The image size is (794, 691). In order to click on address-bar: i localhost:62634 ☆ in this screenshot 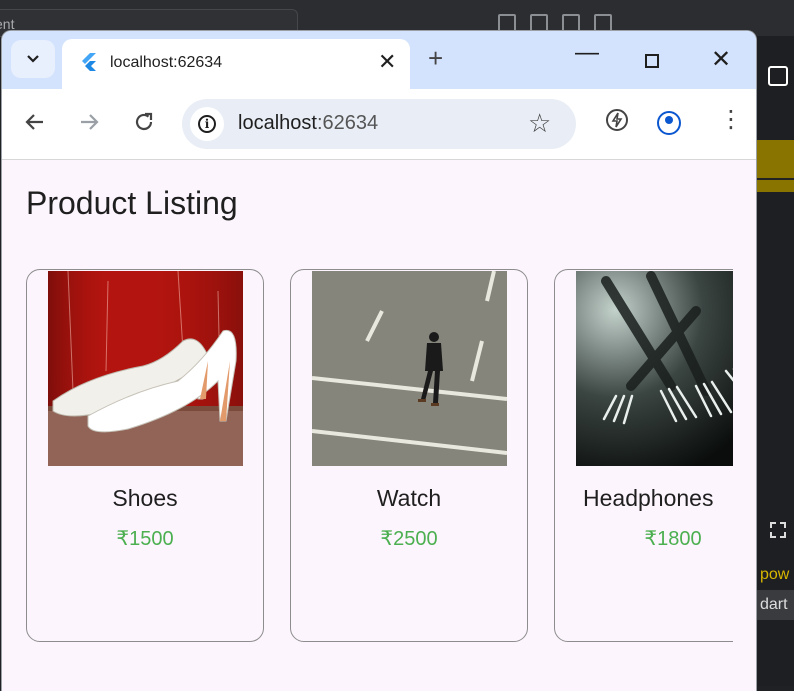, I will do `click(379, 124)`.